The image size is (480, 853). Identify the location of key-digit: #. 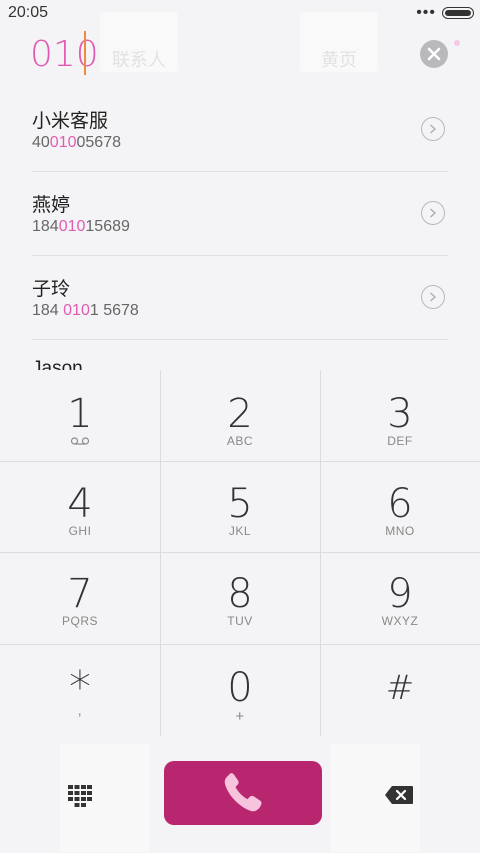
(400, 688).